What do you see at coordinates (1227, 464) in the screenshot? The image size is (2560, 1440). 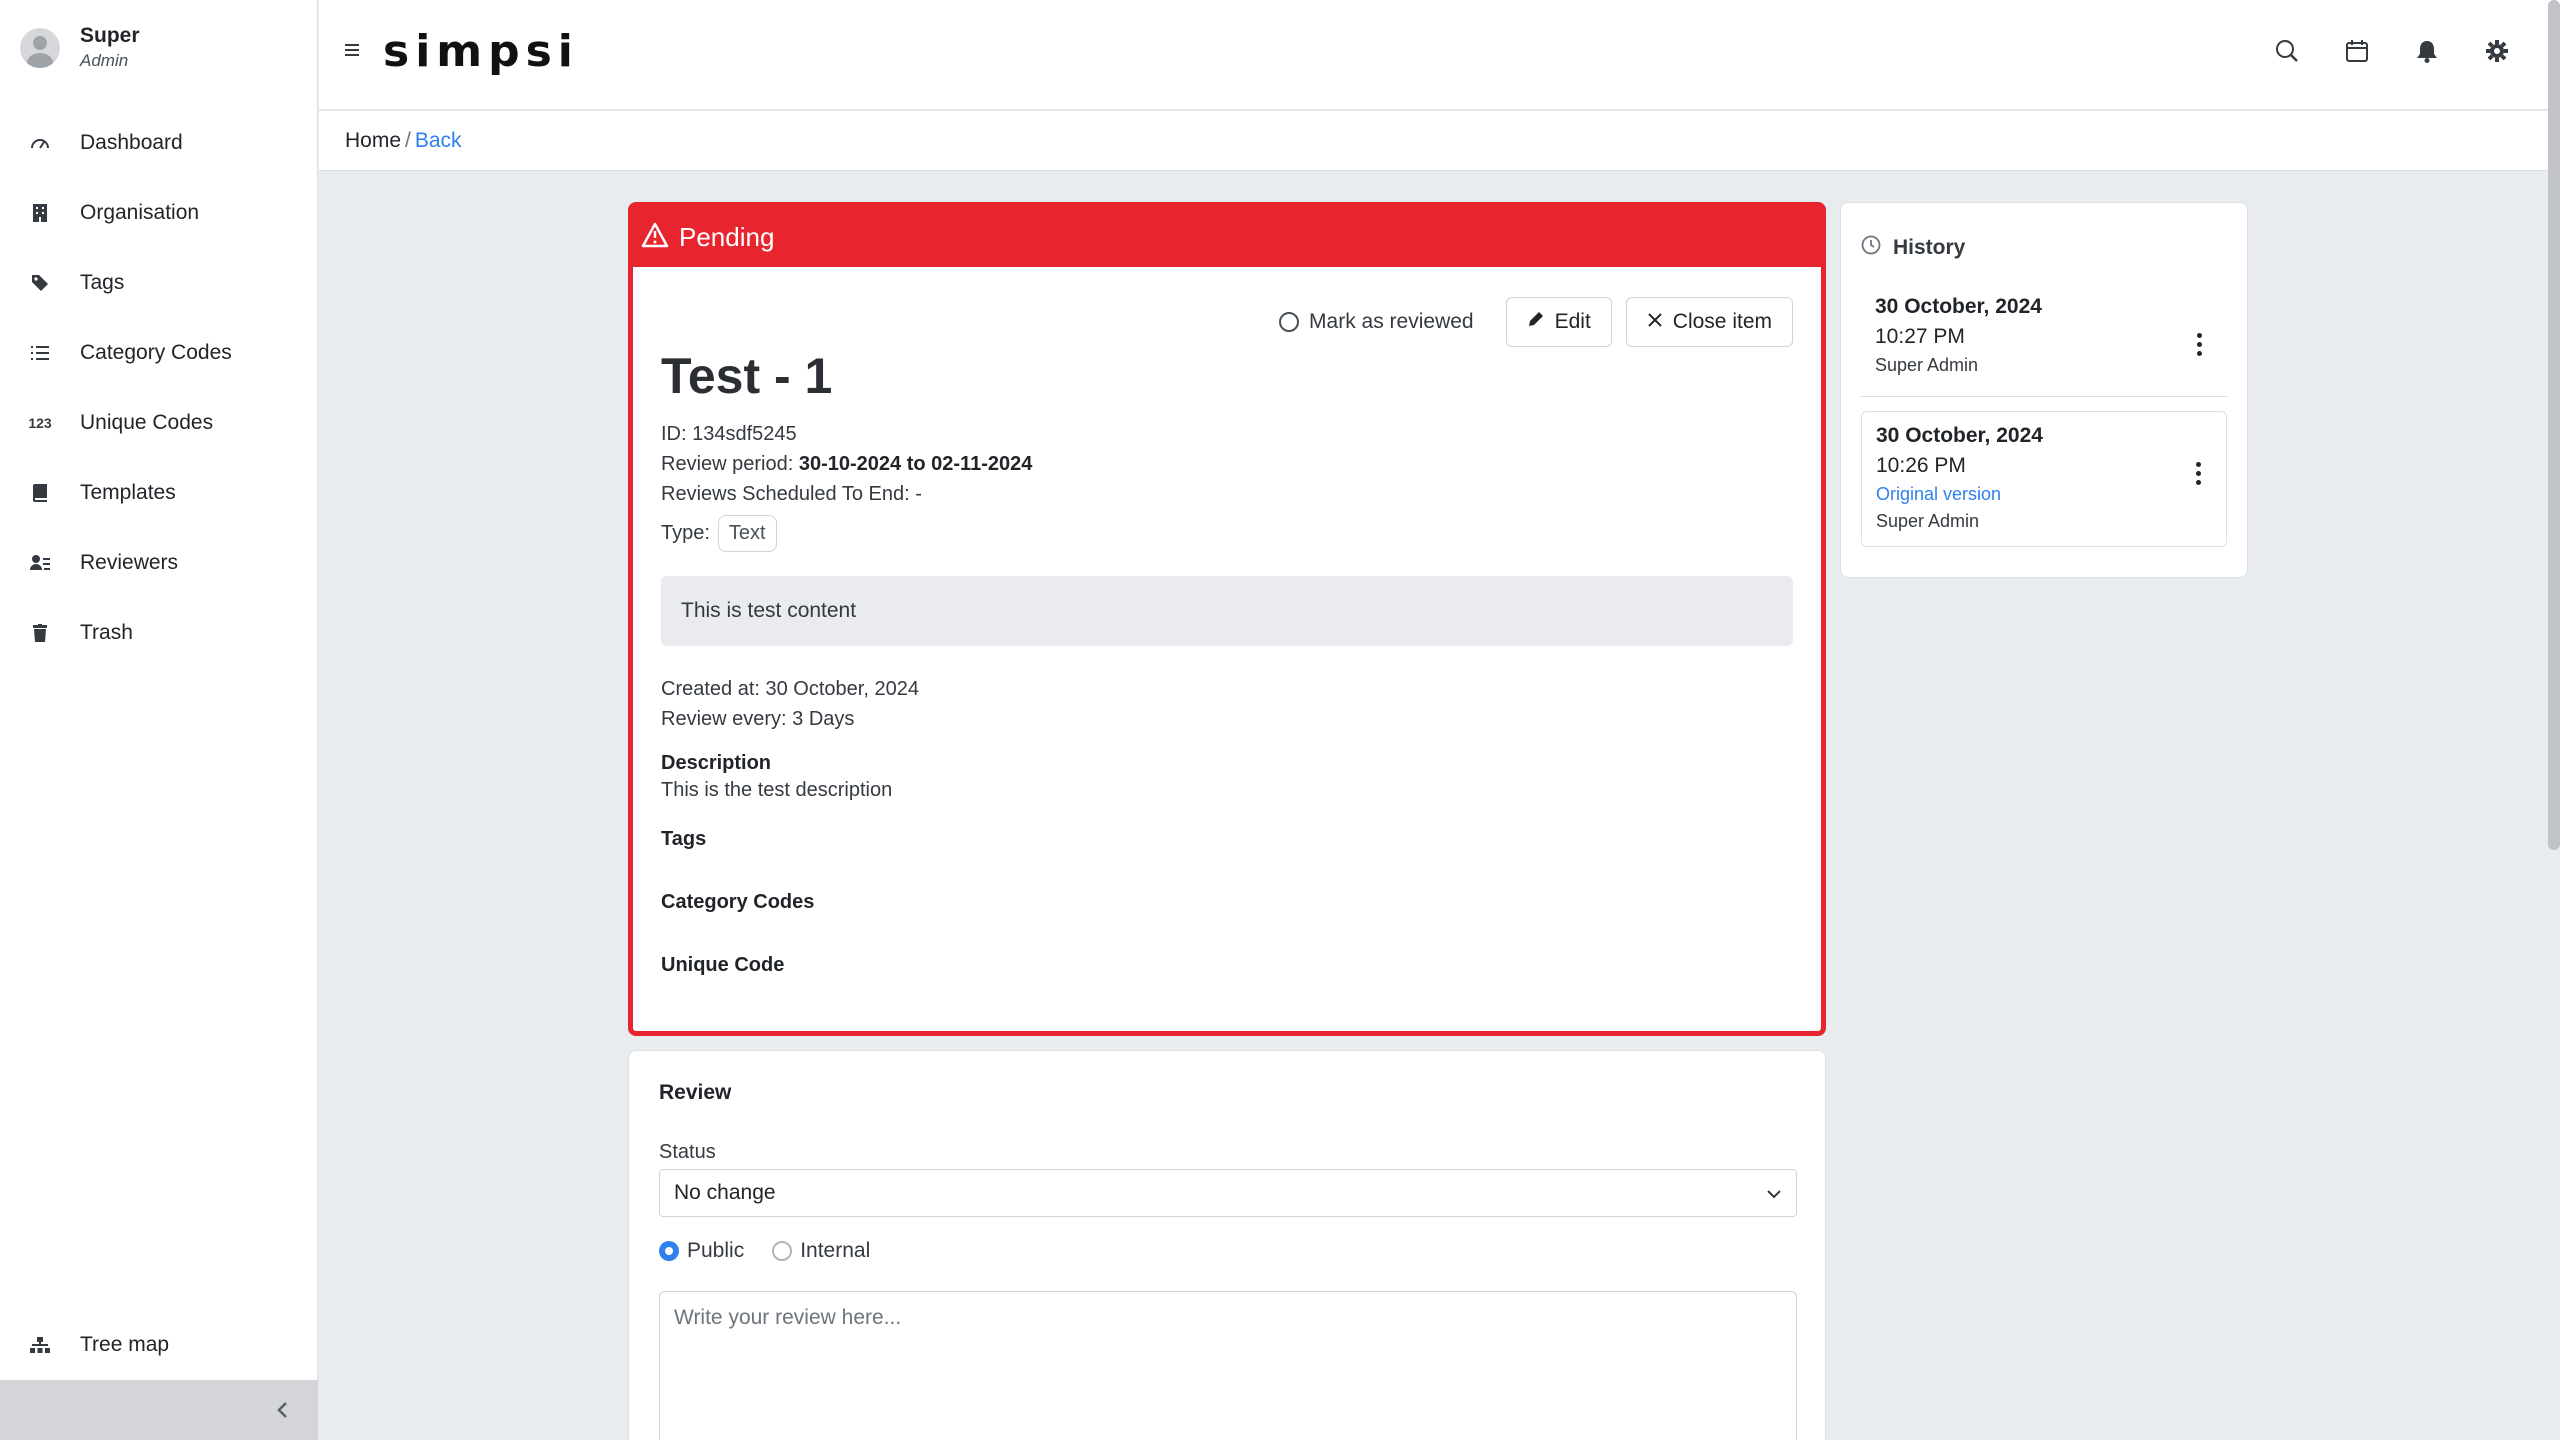 I see `review-period: Review period: 30-10-2024 to 02-11-2024` at bounding box center [1227, 464].